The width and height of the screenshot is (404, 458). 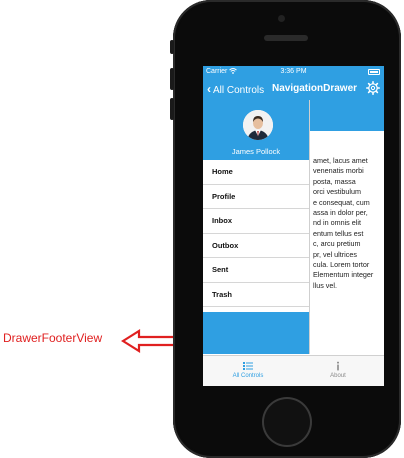 I want to click on tab-about: About, so click(x=338, y=369).